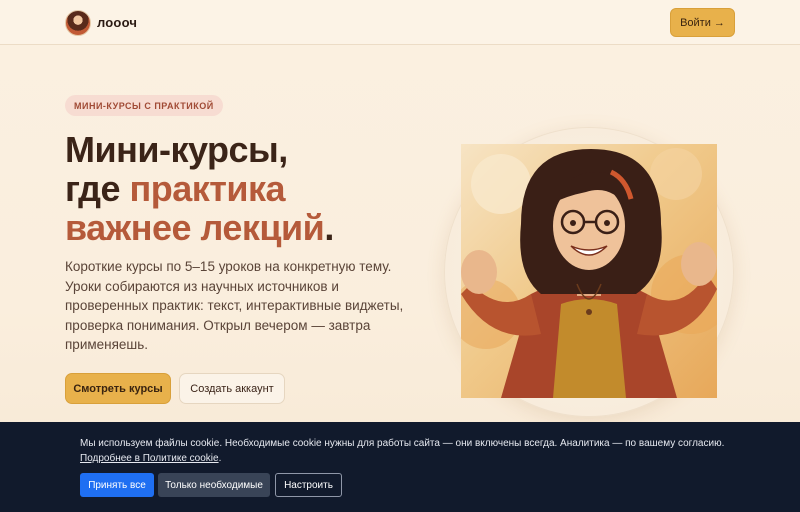 This screenshot has width=800, height=512. Describe the element at coordinates (220, 458) in the screenshot. I see `cookie-message-end: .` at that location.